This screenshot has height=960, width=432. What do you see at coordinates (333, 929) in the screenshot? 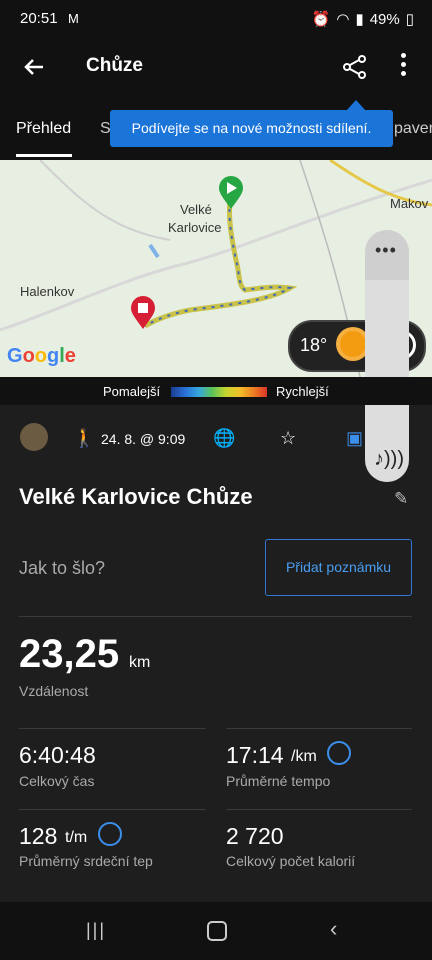
I see `back-nav-icon: ‹` at bounding box center [333, 929].